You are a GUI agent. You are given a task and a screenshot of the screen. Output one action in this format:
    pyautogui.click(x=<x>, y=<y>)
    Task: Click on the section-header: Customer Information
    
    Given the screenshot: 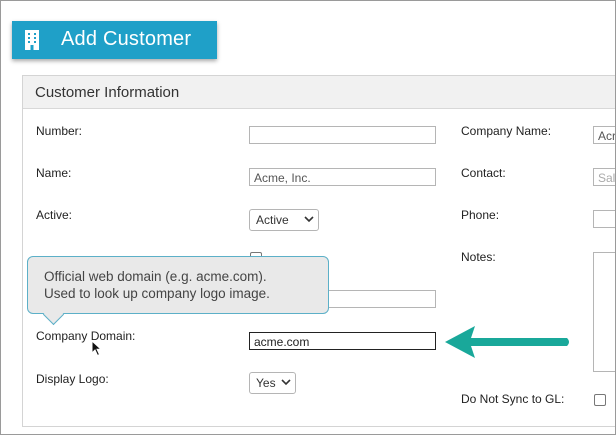 What is the action you would take?
    pyautogui.click(x=319, y=92)
    